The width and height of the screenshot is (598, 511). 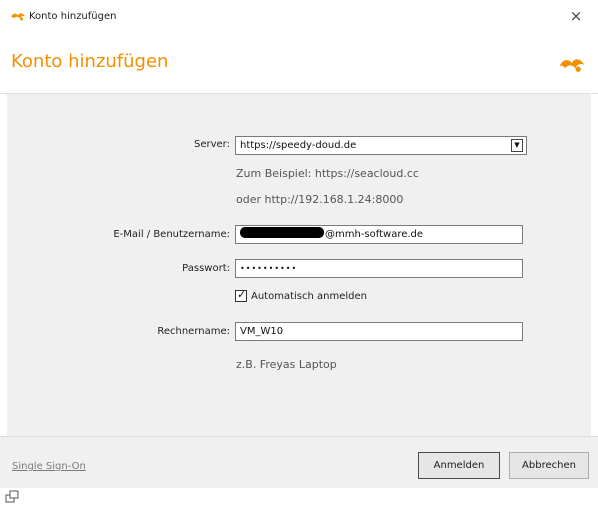 I want to click on title-bar: Konto hinzufügen ×, so click(x=299, y=18).